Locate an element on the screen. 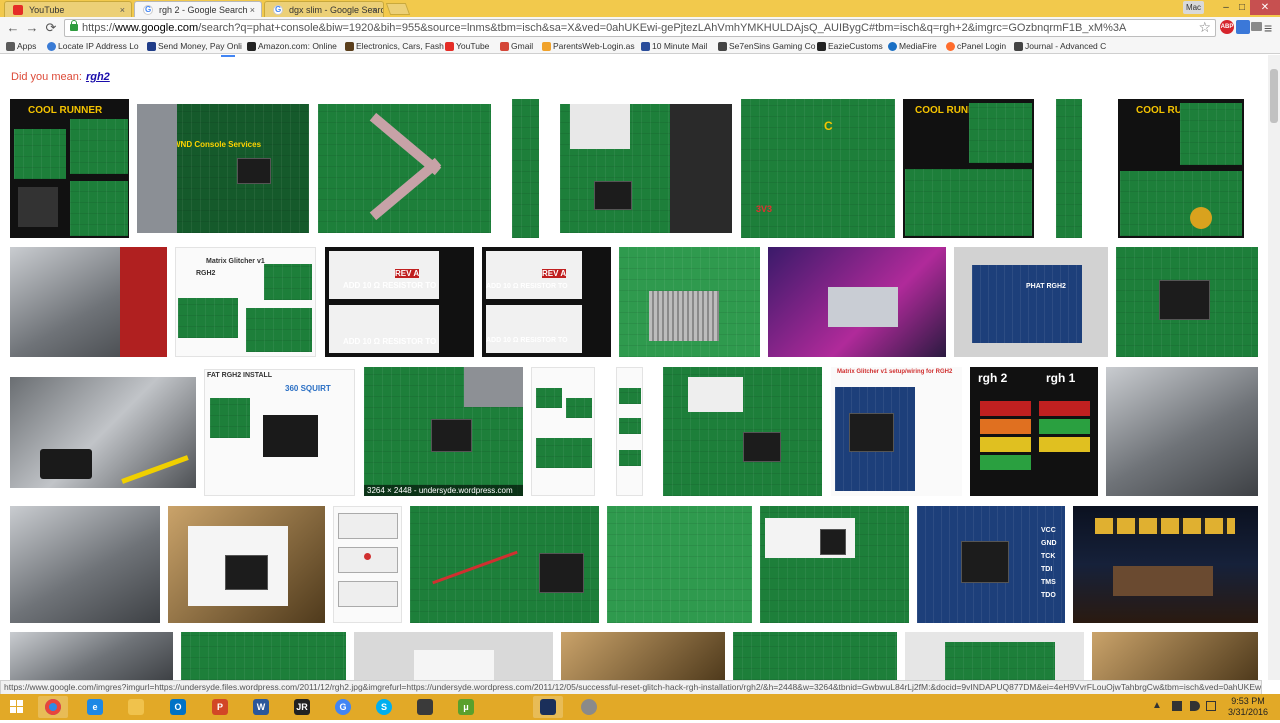 The image size is (1280, 723). did-you-mean-link: rgh2 is located at coordinates (98, 77).